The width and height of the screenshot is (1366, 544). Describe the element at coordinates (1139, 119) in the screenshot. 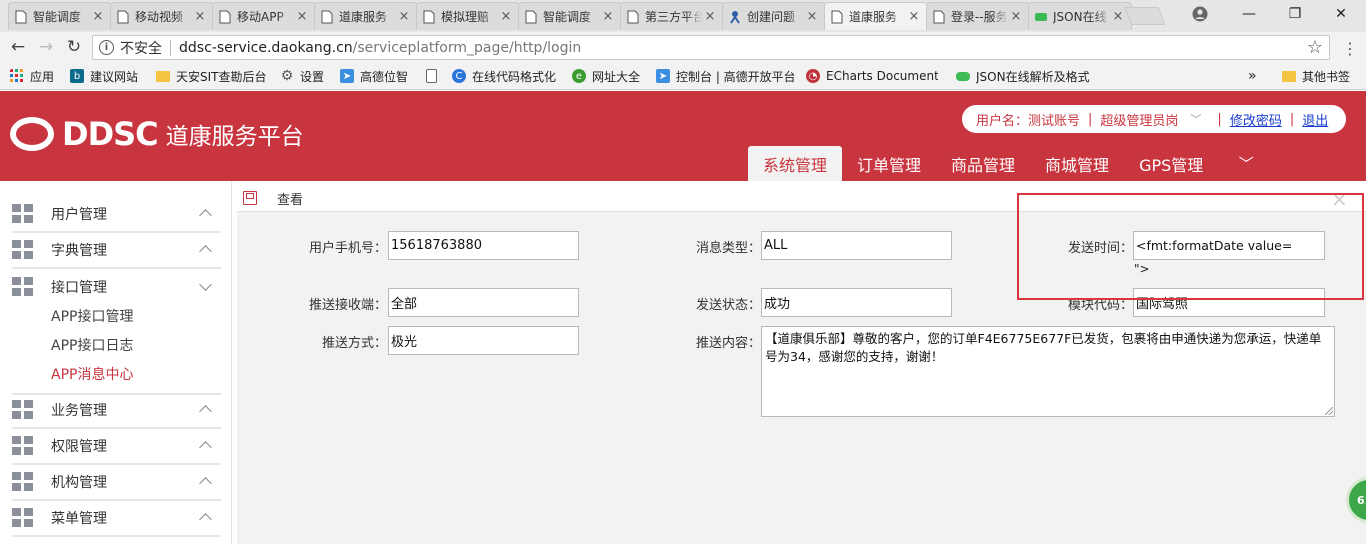

I see `role-select: 超级管理员岗` at that location.